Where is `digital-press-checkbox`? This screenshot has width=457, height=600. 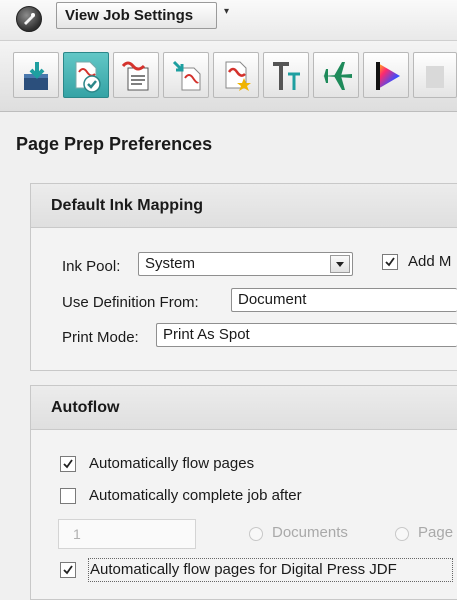 digital-press-checkbox is located at coordinates (68, 570).